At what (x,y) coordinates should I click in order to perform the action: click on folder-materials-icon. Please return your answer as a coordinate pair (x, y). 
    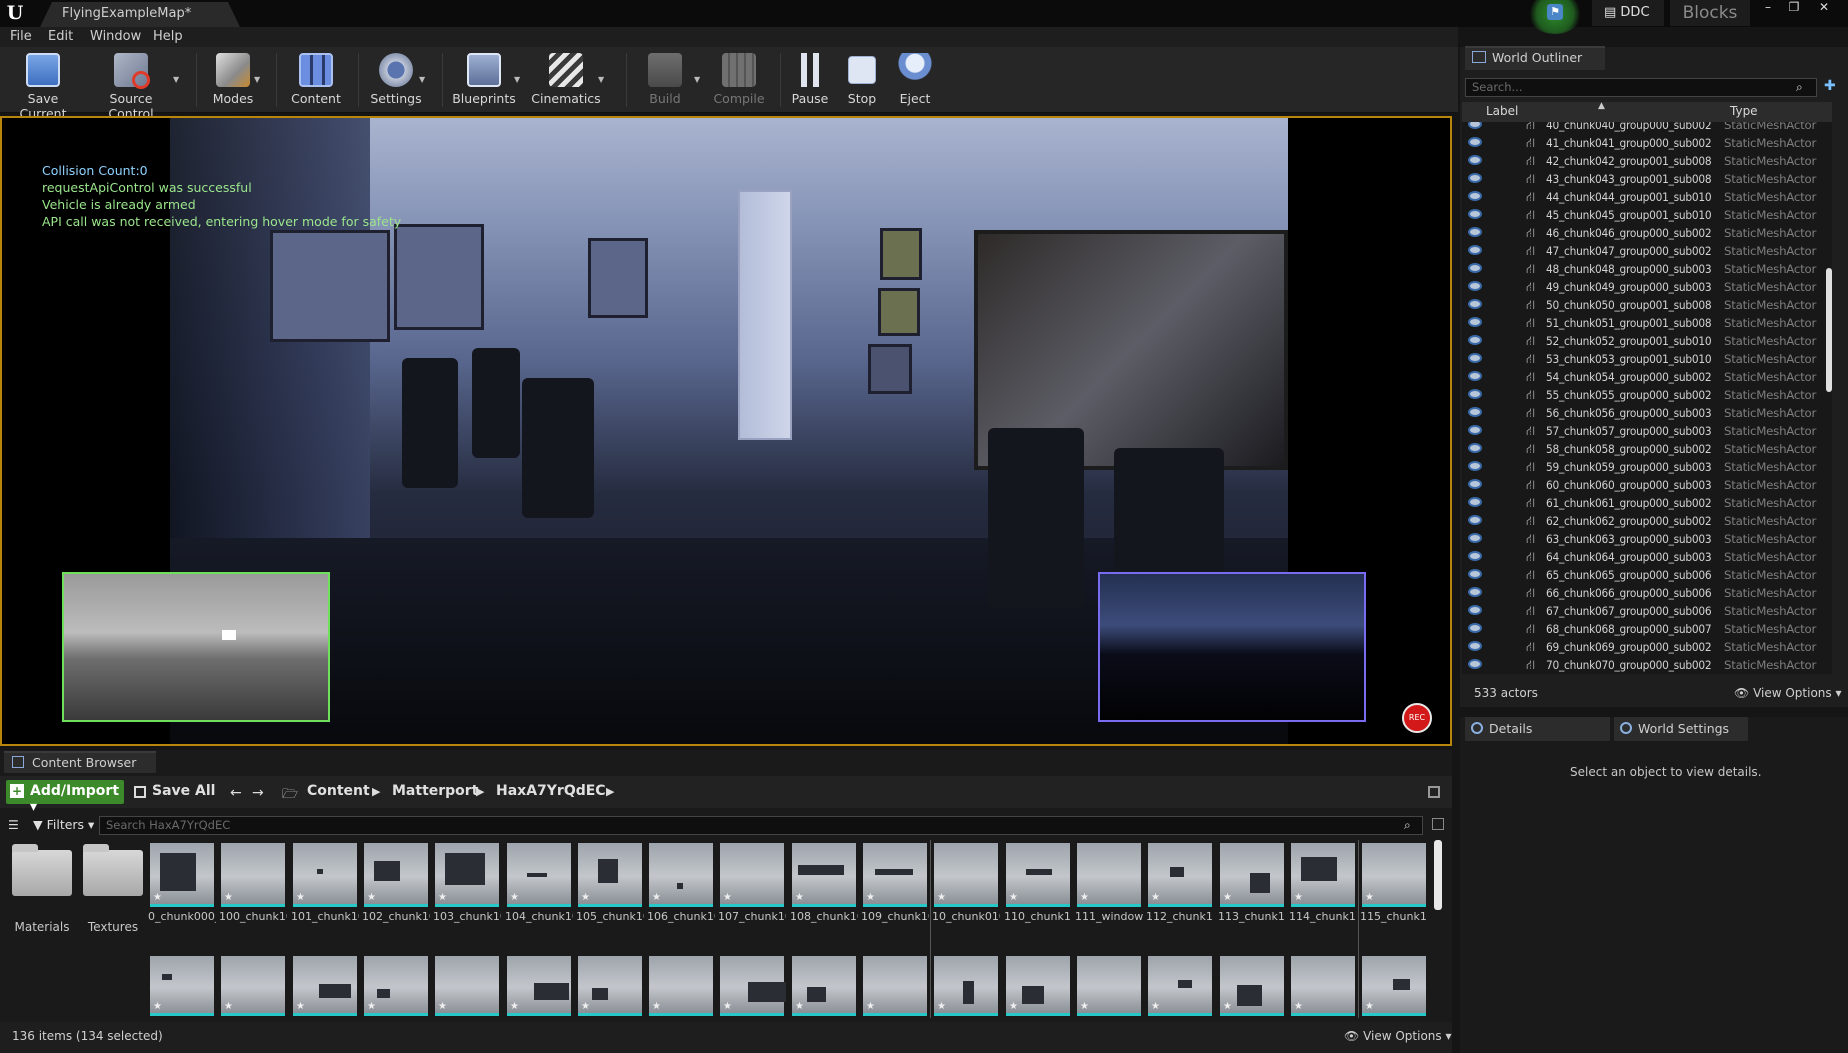
    Looking at the image, I should click on (42, 870).